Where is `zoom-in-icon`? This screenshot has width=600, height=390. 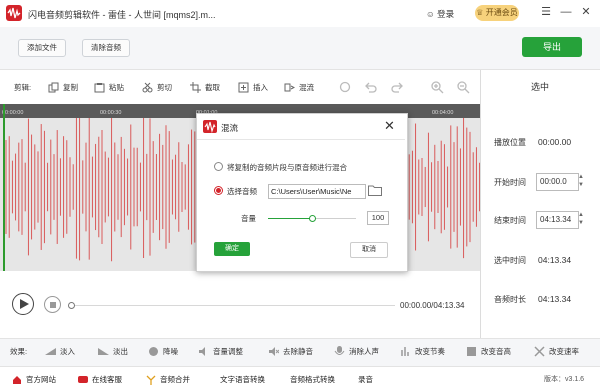 zoom-in-icon is located at coordinates (437, 87).